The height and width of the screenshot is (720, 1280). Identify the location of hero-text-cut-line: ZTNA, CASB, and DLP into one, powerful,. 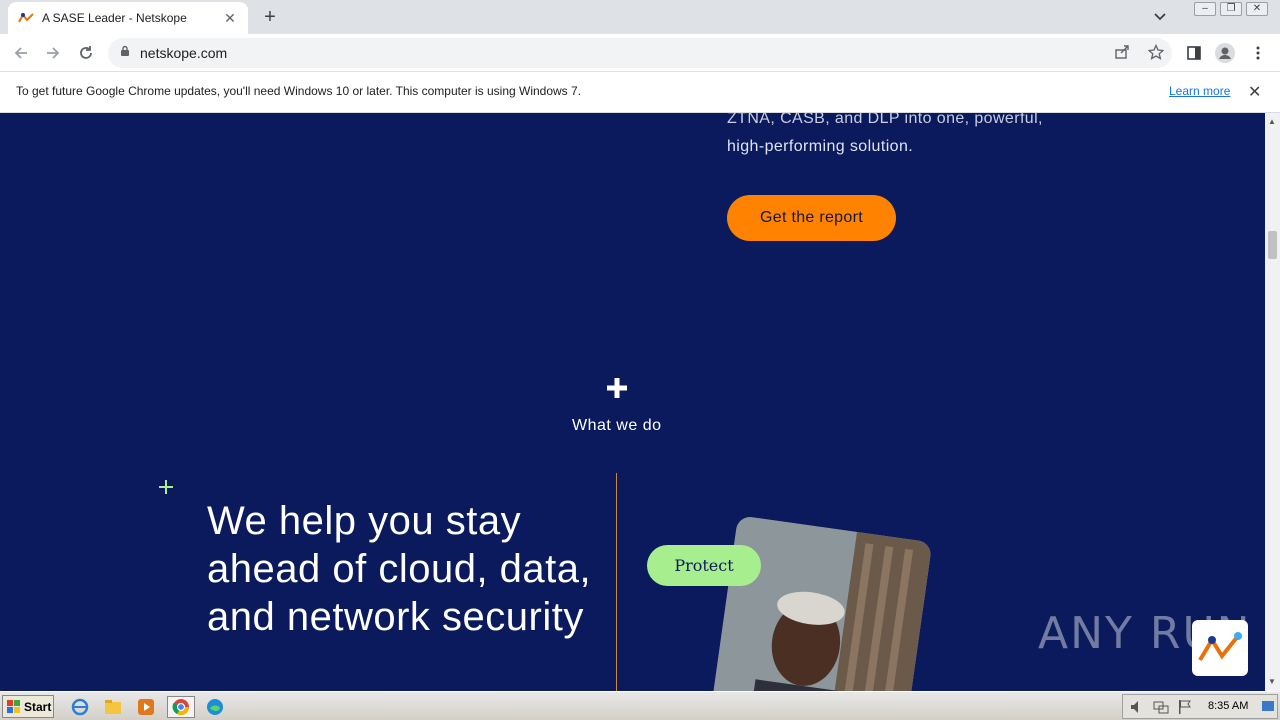
(885, 120).